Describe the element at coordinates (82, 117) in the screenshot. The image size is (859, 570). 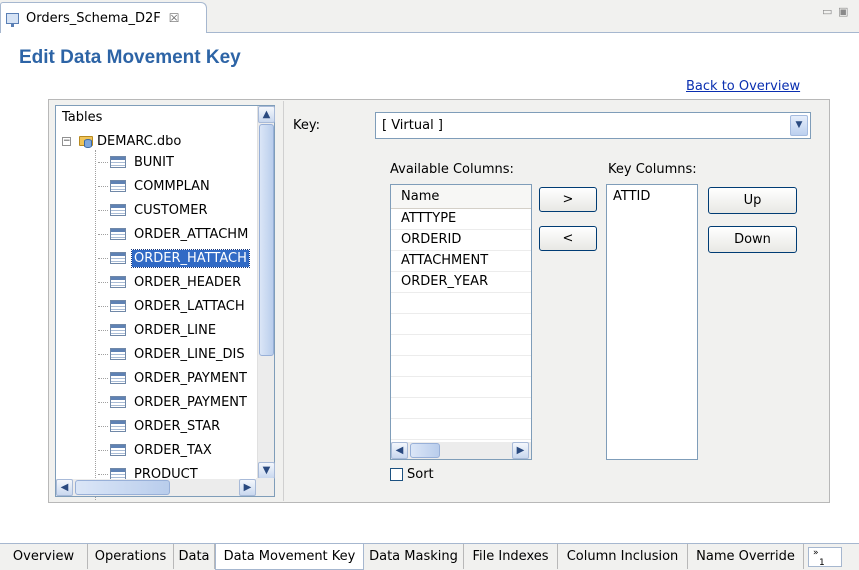
I see `tables-tree-header: Tables` at that location.